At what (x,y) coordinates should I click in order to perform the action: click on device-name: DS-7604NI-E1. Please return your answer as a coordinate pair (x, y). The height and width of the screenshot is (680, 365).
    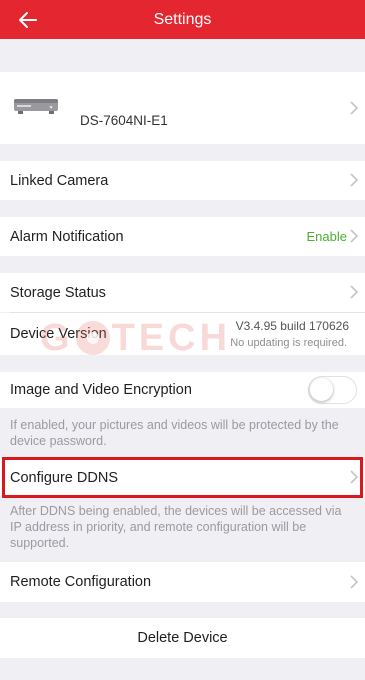
    Looking at the image, I should click on (124, 120).